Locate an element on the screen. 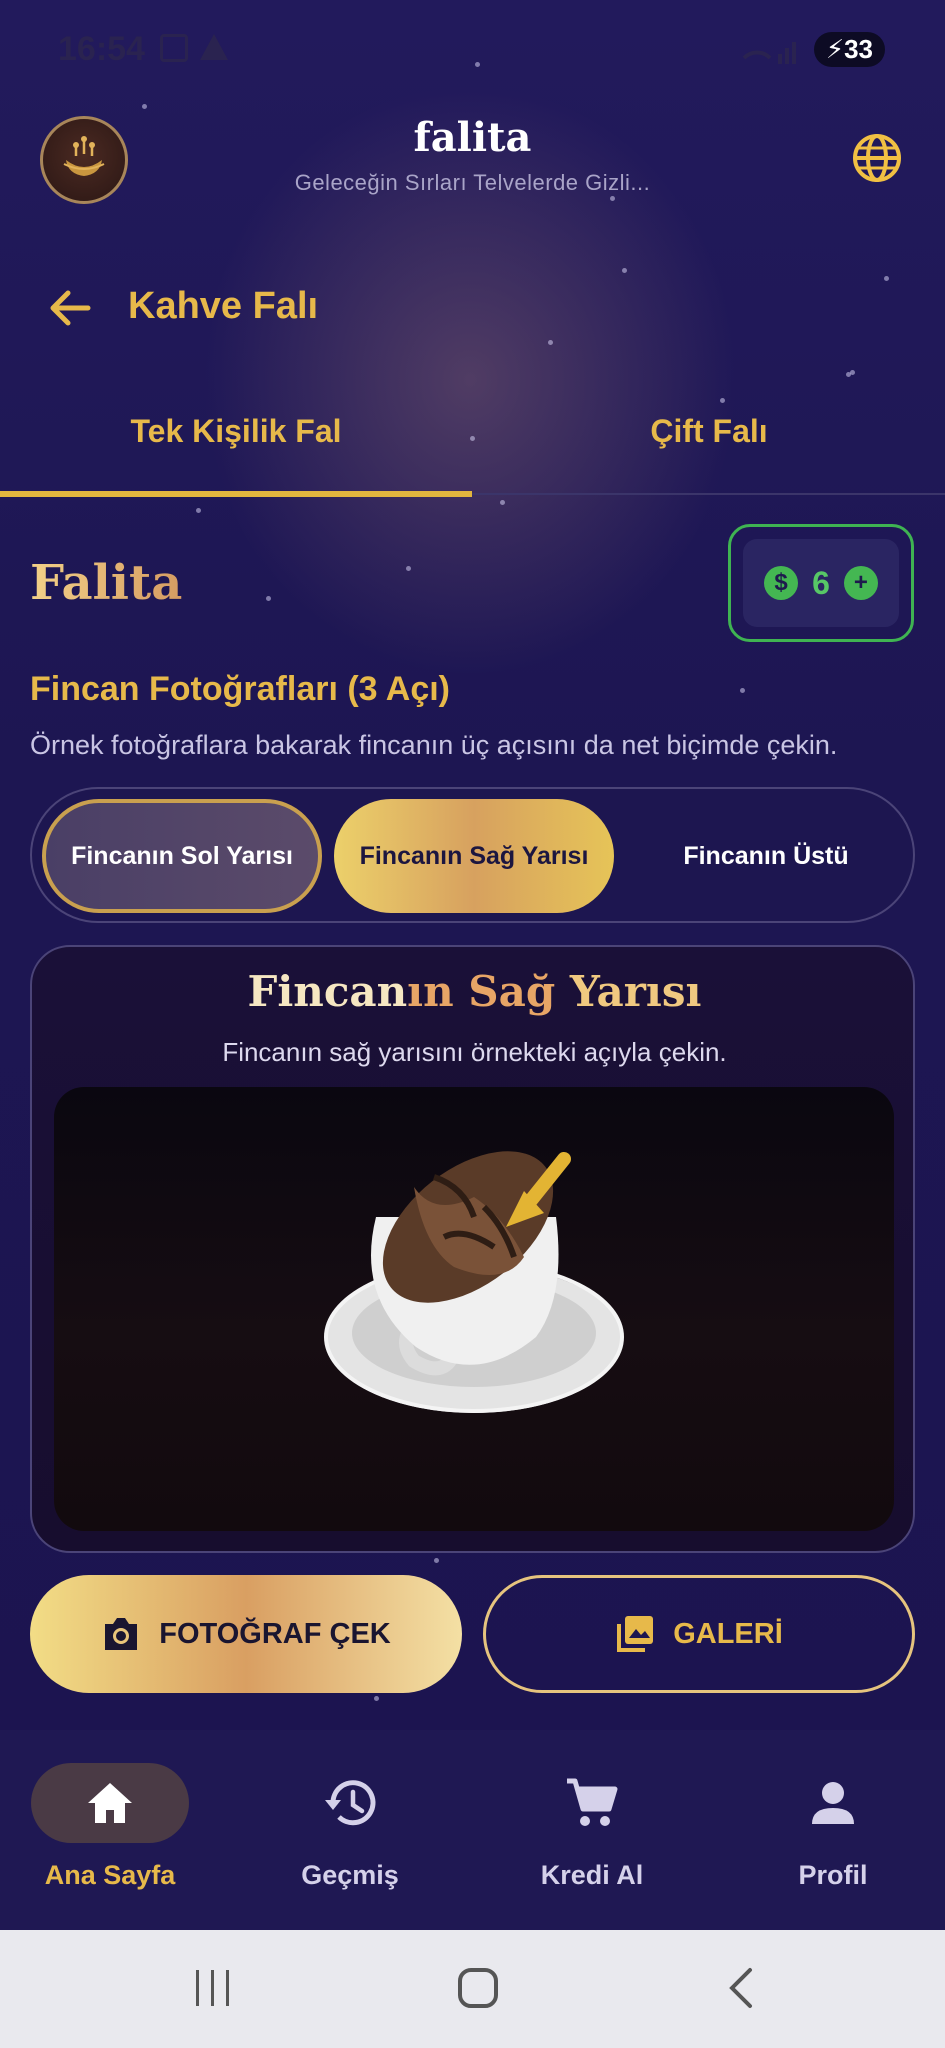 This screenshot has width=945, height=2048. nav-buy-credits: Kredi Al is located at coordinates (592, 1825).